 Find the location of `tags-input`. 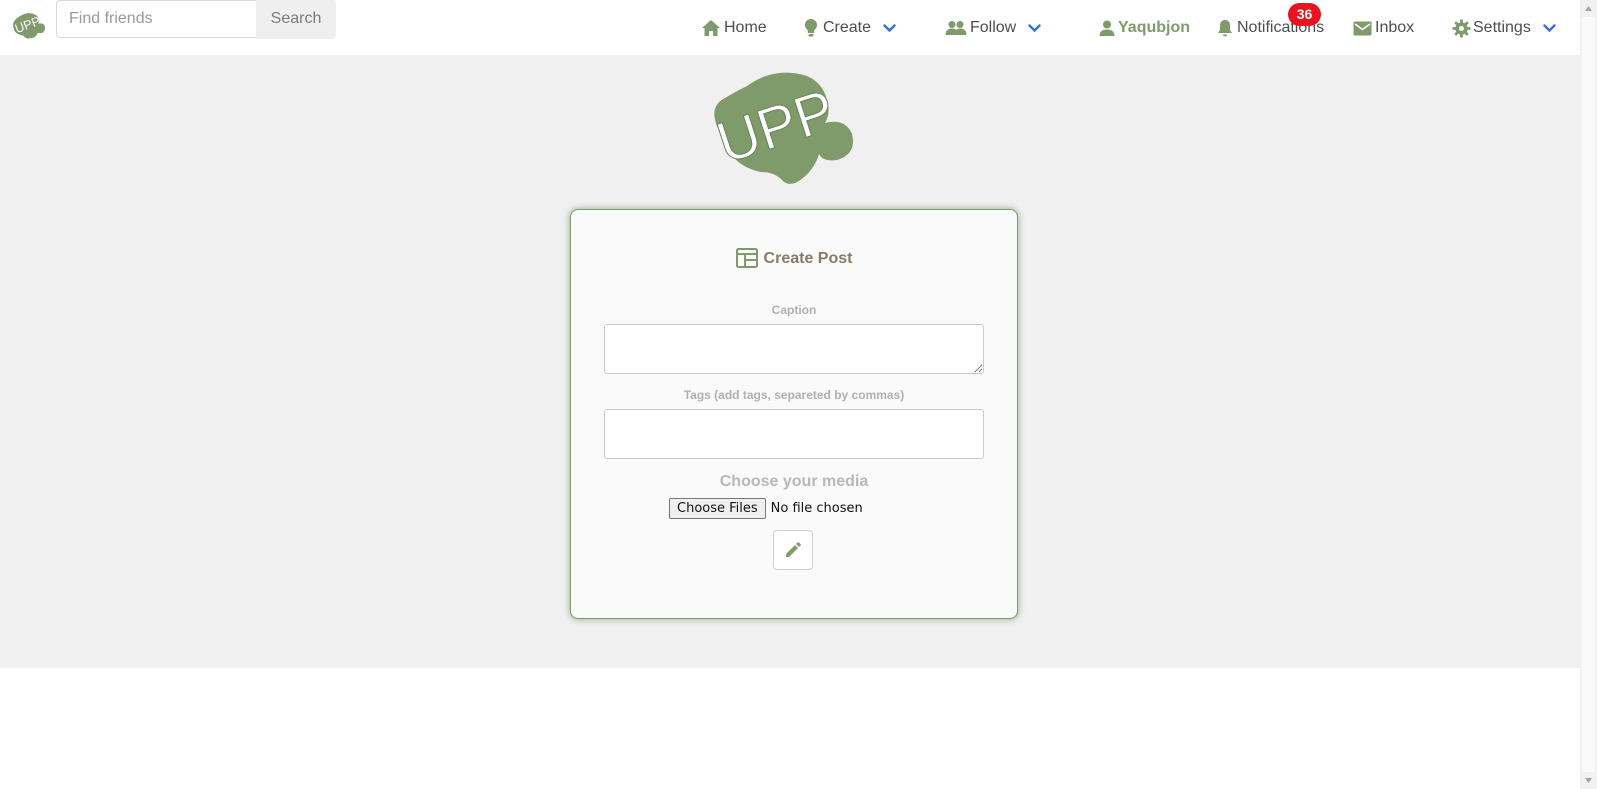

tags-input is located at coordinates (794, 434).